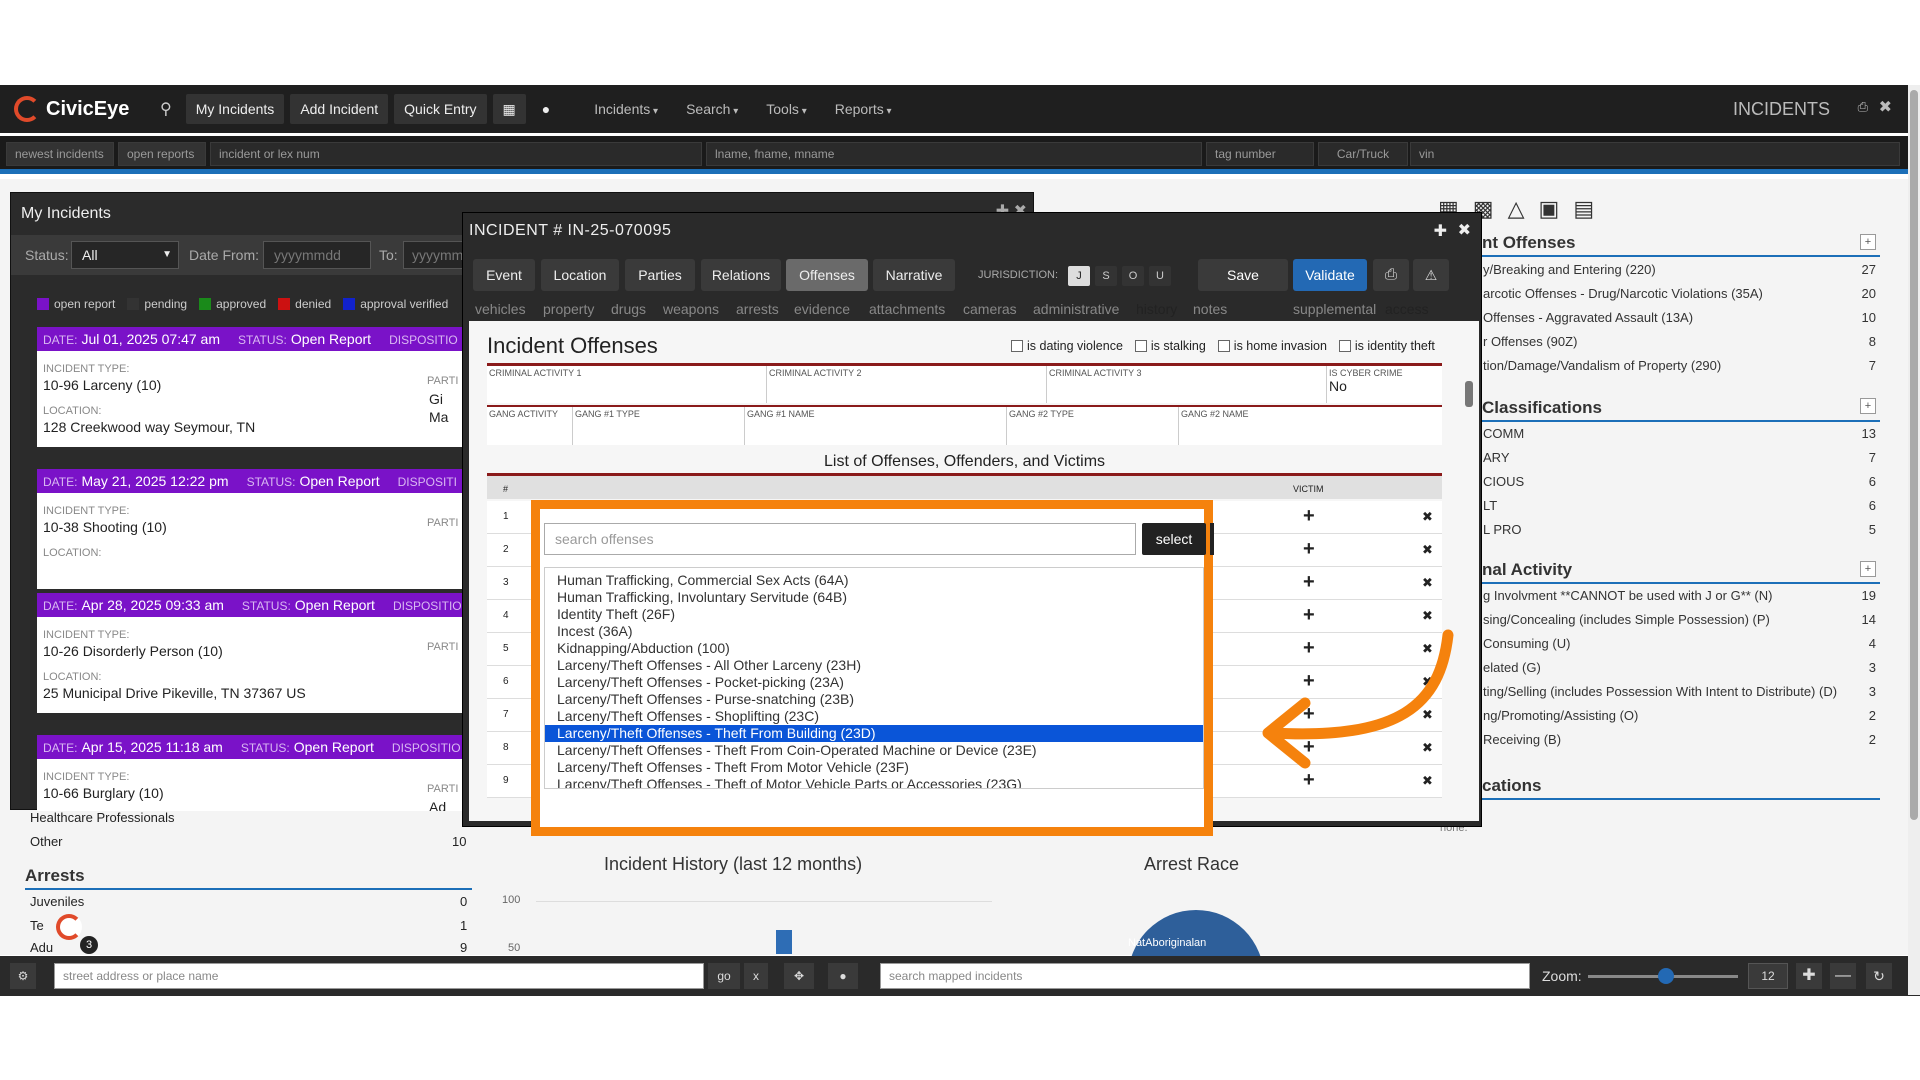 The height and width of the screenshot is (1080, 1920). I want to click on offense-option: Identity Theft (26F), so click(874, 614).